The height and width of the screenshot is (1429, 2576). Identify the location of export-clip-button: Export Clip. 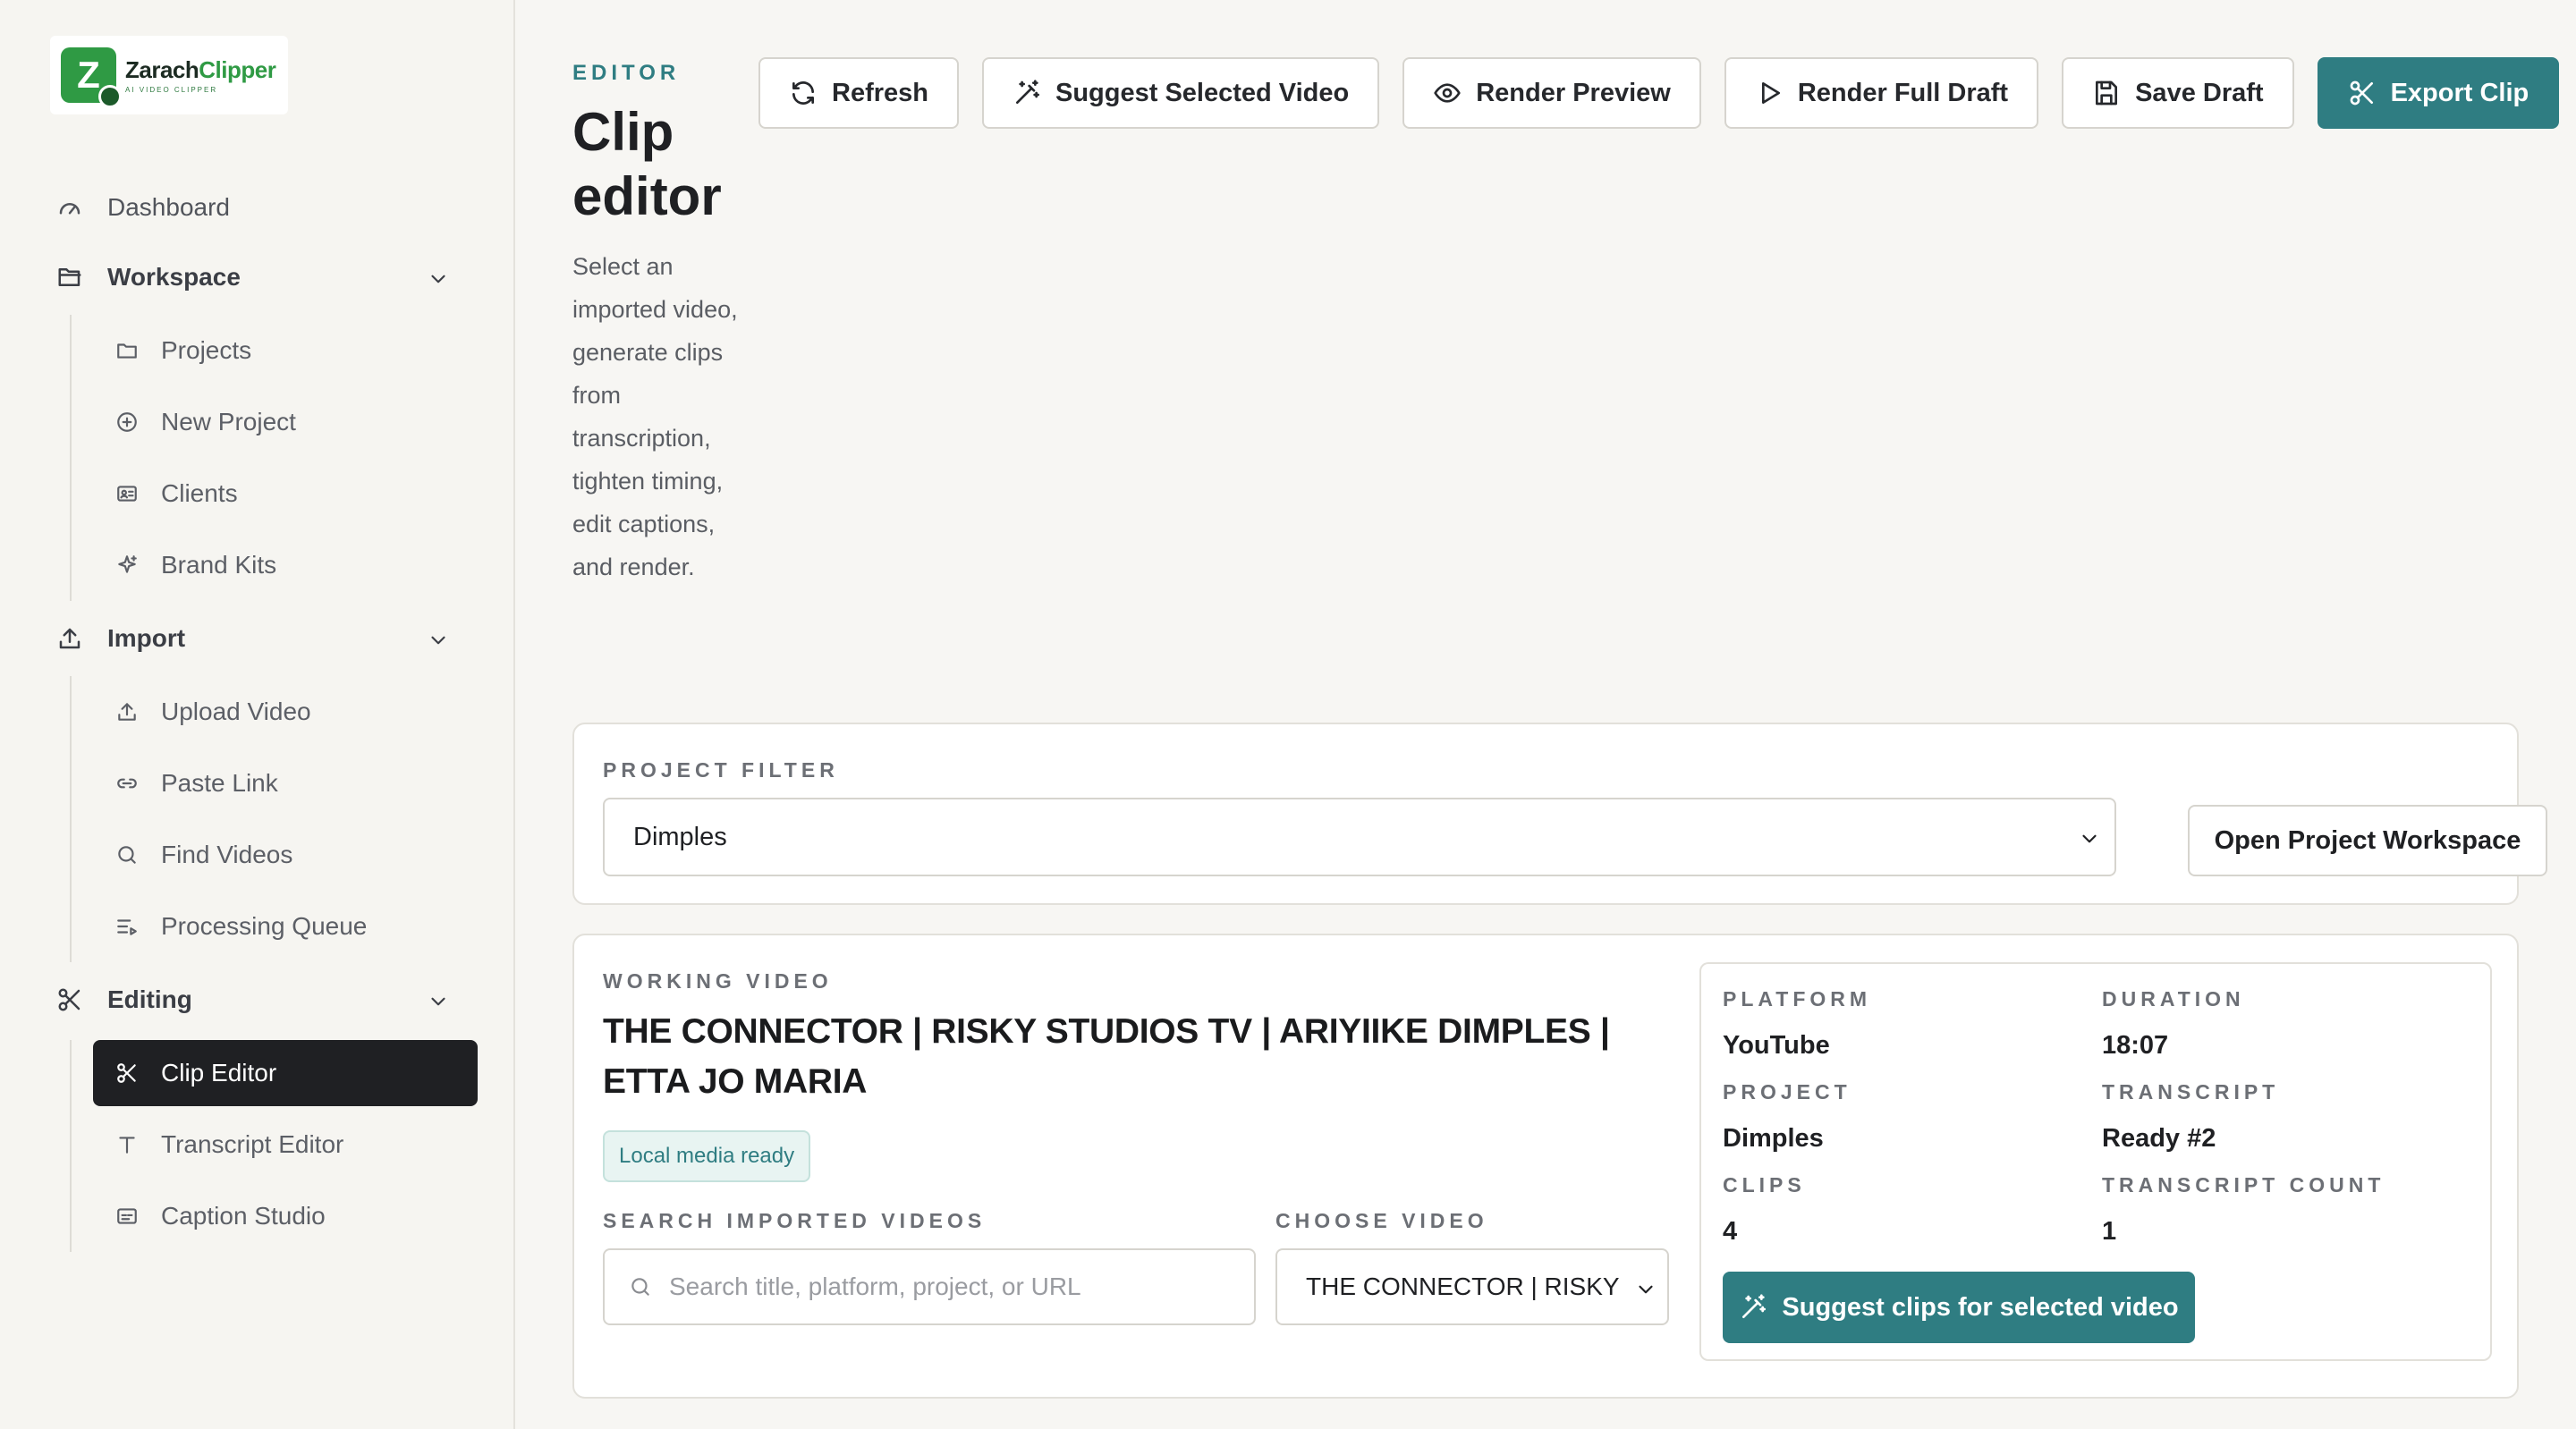
(2438, 93).